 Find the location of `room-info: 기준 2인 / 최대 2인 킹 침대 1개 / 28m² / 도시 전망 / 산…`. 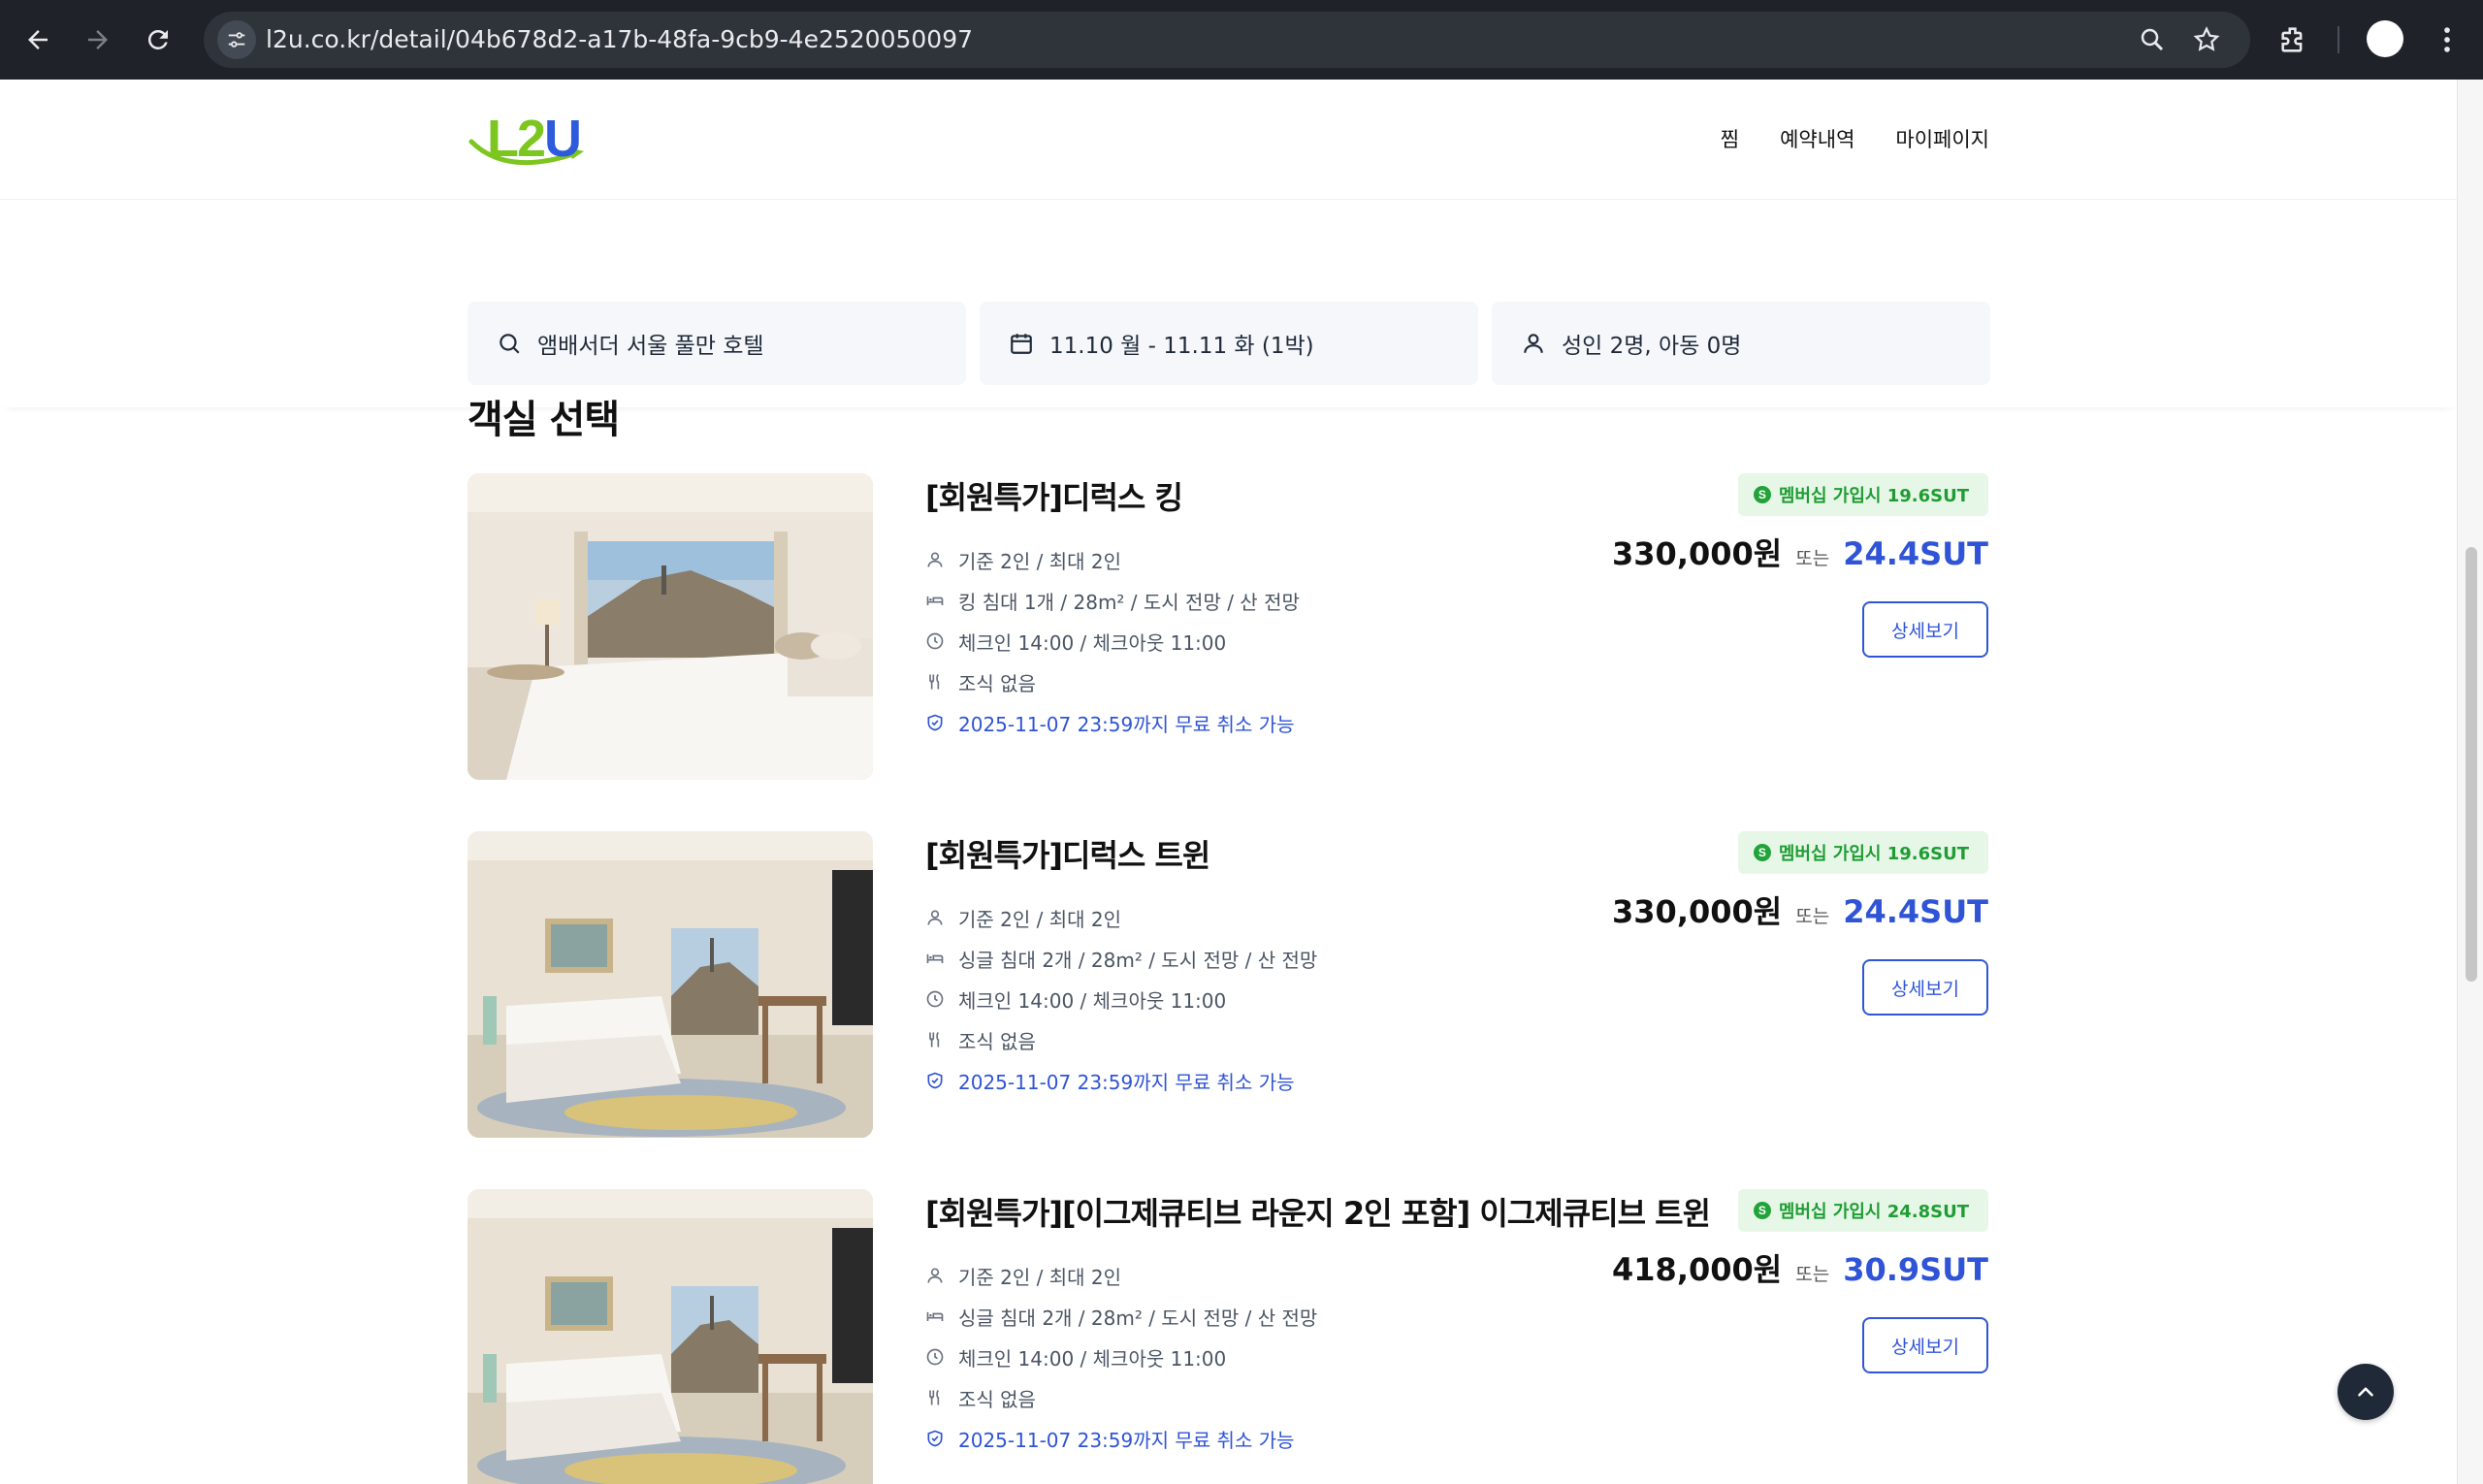

room-info: 기준 2인 / 최대 2인 킹 침대 1개 / 28m² / 도시 전망 / 산… is located at coordinates (1112, 641).